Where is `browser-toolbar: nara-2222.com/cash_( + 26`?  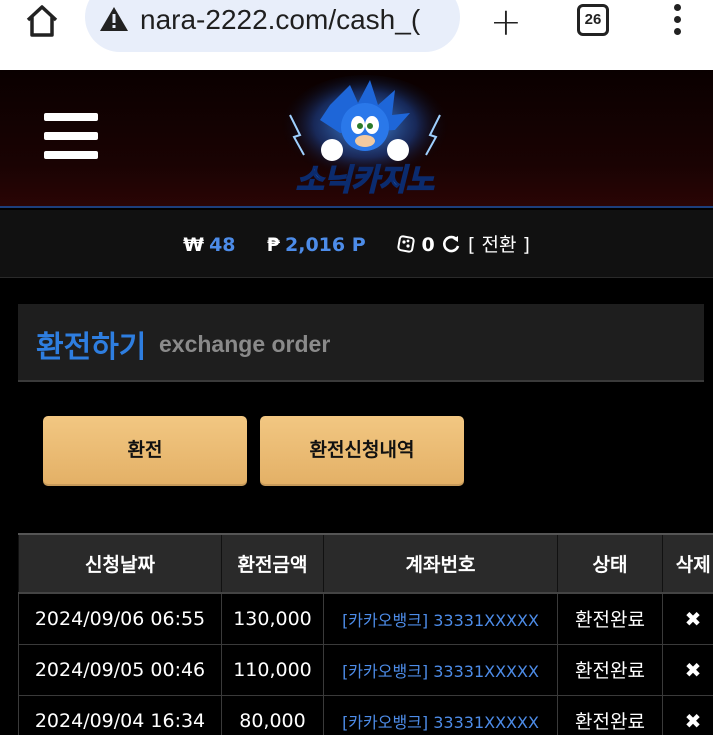 browser-toolbar: nara-2222.com/cash_( + 26 is located at coordinates (356, 35).